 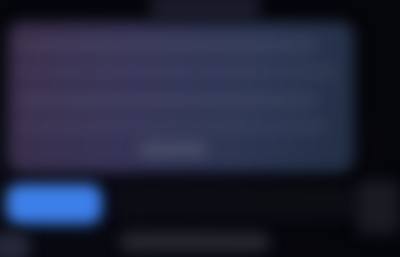 I want to click on footer-bar, so click(x=238, y=202).